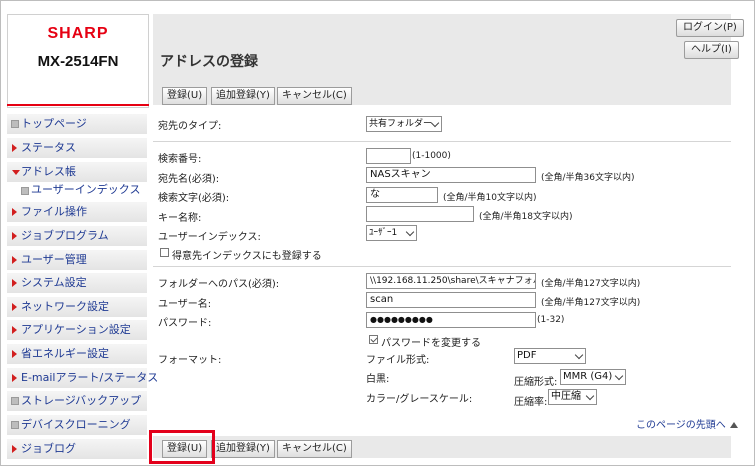 The height and width of the screenshot is (466, 755). I want to click on add-register-button-top: 追加登録(Y), so click(243, 96).